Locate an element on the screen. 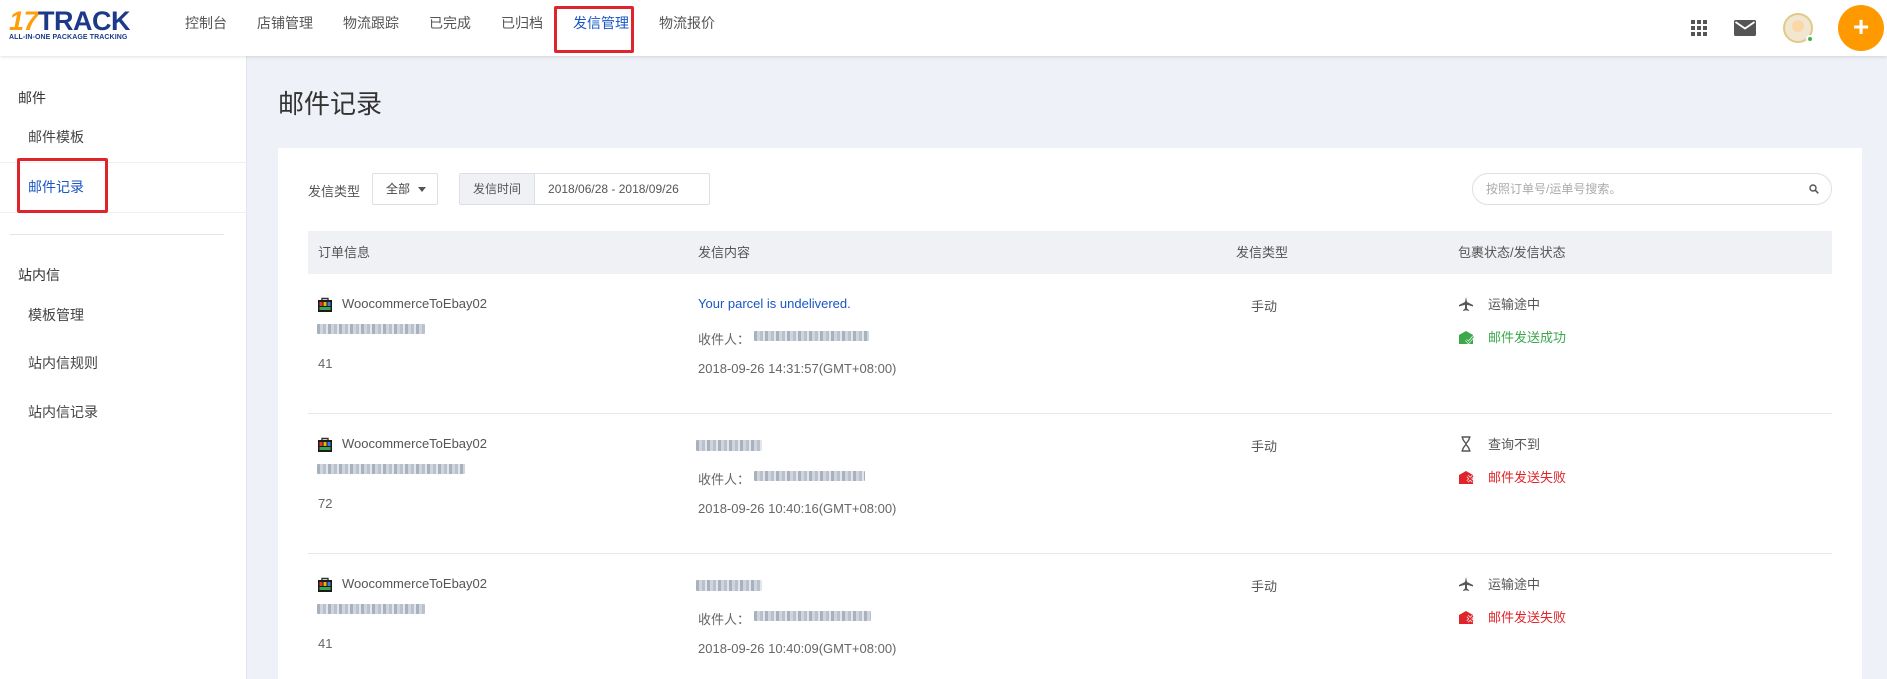 The image size is (1887, 679). package-status: 查询不到 is located at coordinates (1499, 443).